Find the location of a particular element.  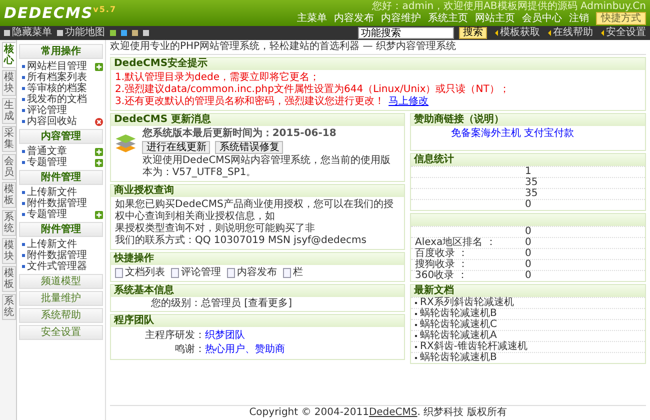

stat-label: 360收录 ： is located at coordinates (441, 275).